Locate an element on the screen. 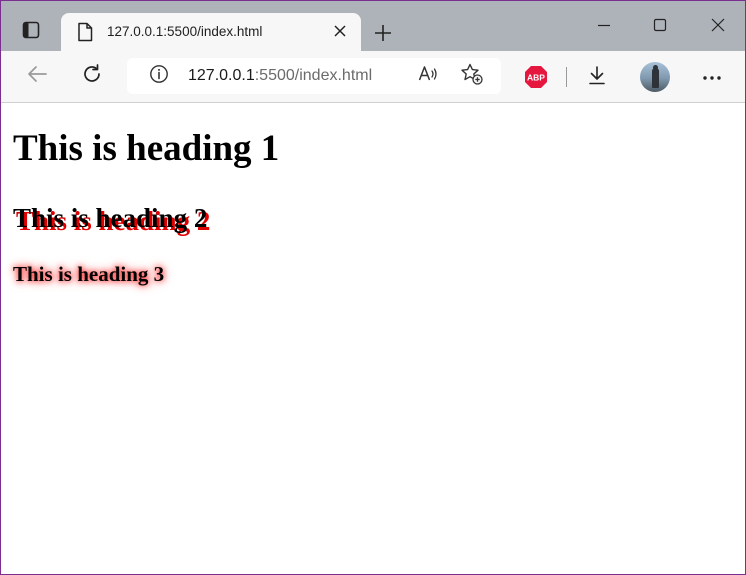  profile-avatar is located at coordinates (655, 77).